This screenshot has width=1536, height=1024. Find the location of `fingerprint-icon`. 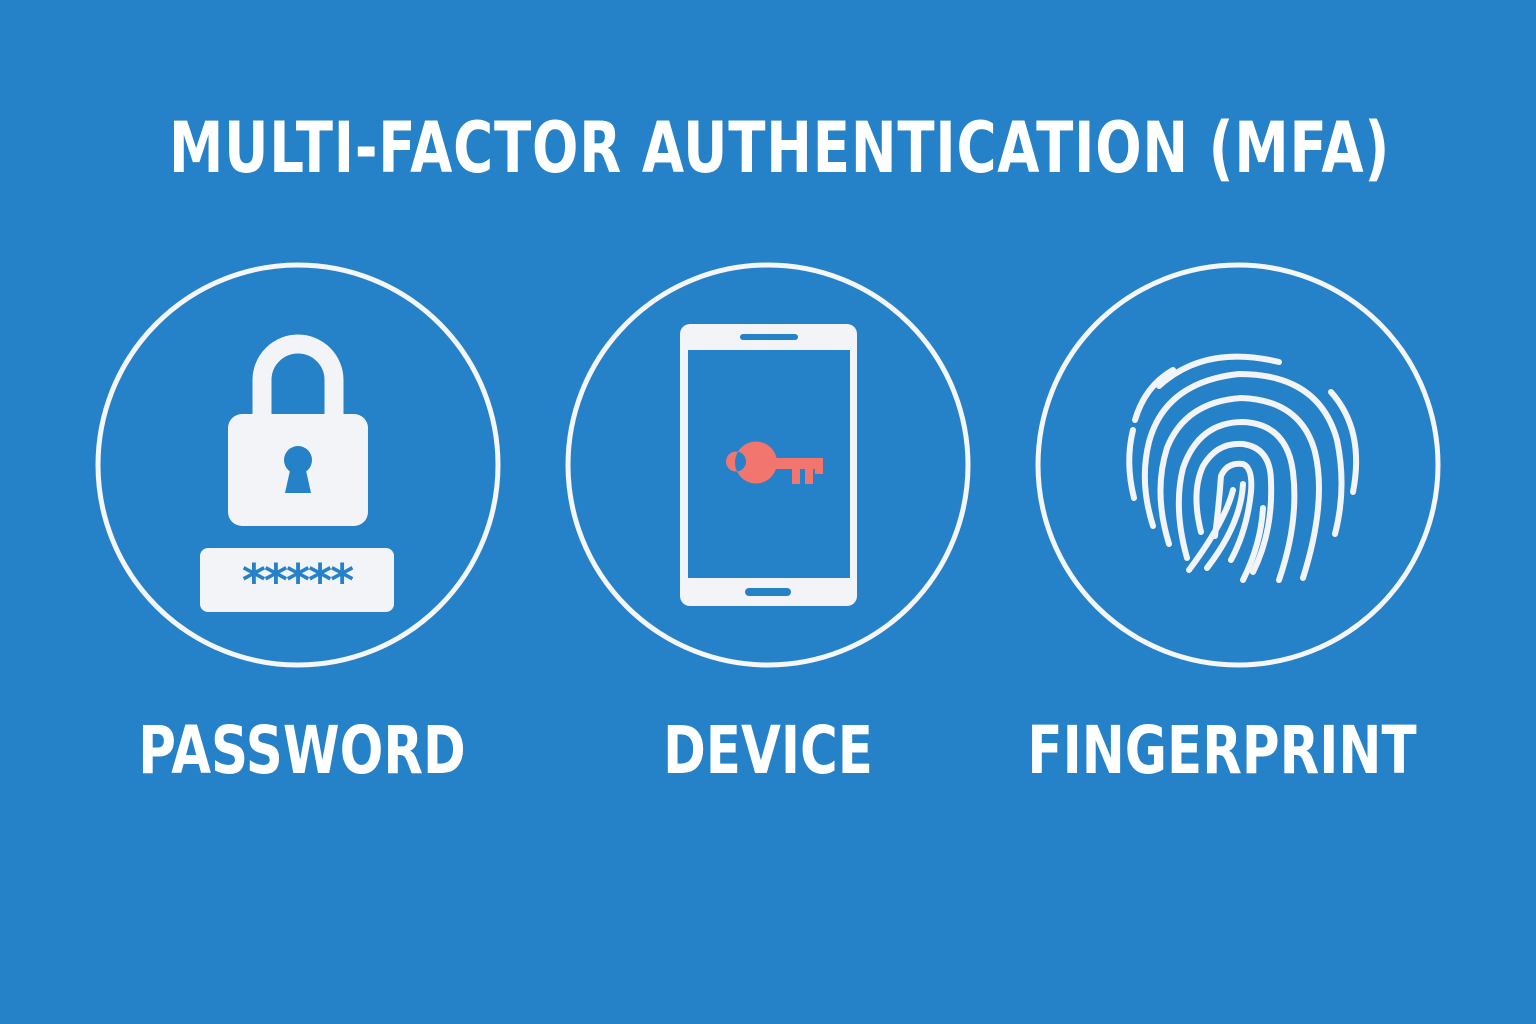

fingerprint-icon is located at coordinates (1238, 465).